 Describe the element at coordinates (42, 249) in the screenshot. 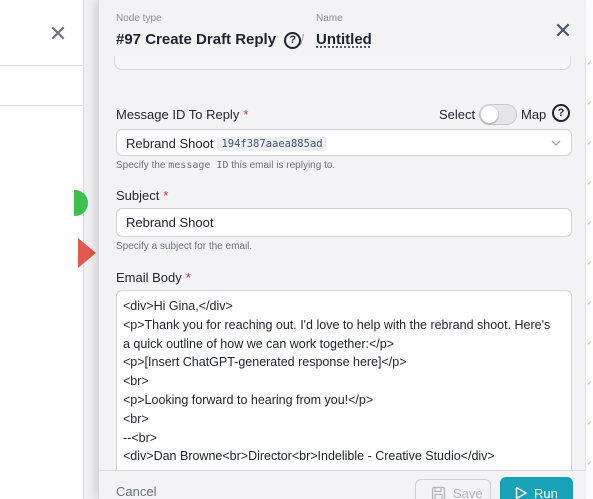

I see `background-panel: ✕` at that location.